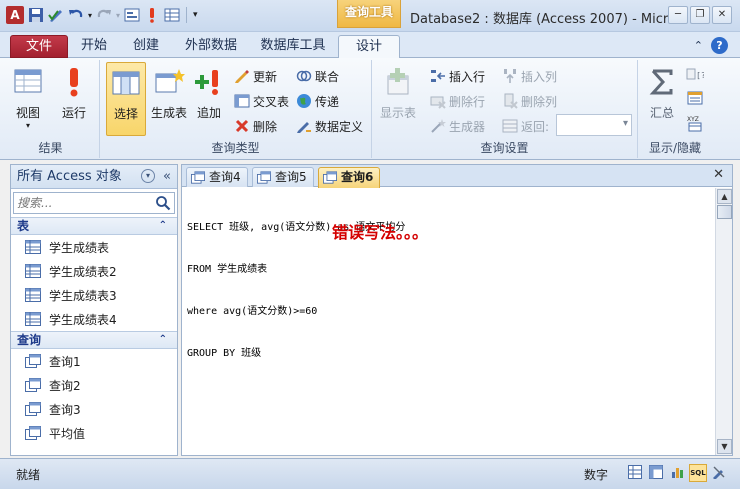 This screenshot has height=489, width=740. Describe the element at coordinates (15, 15) in the screenshot. I see `access-app-icon: A` at that location.